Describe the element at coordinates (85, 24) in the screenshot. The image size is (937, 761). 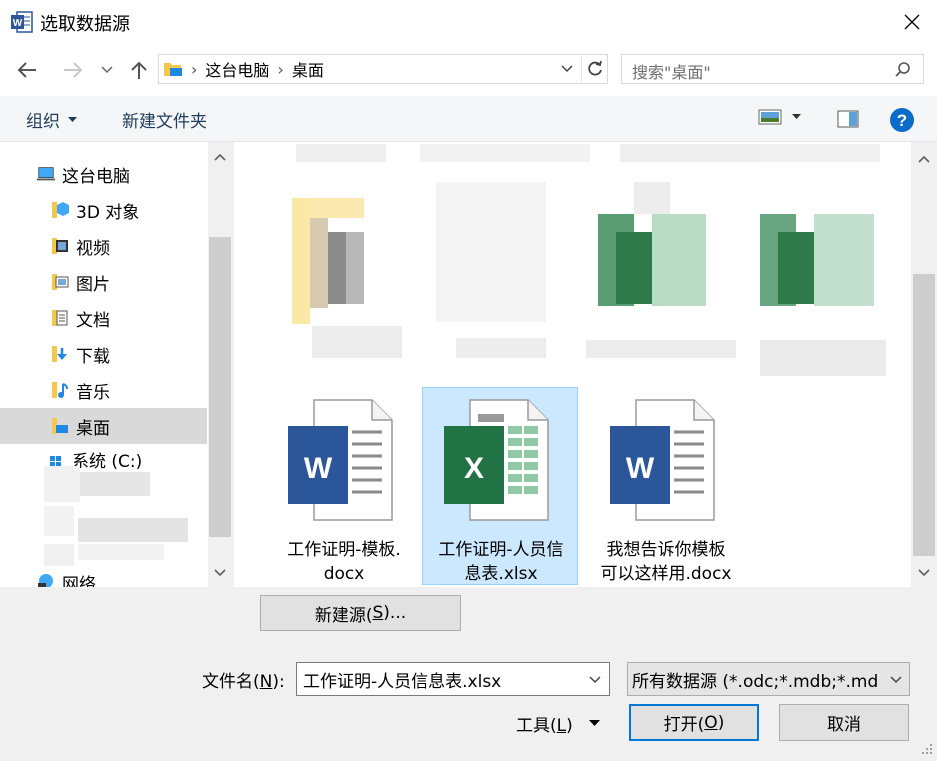
I see `dialog-title: 选取数据源` at that location.